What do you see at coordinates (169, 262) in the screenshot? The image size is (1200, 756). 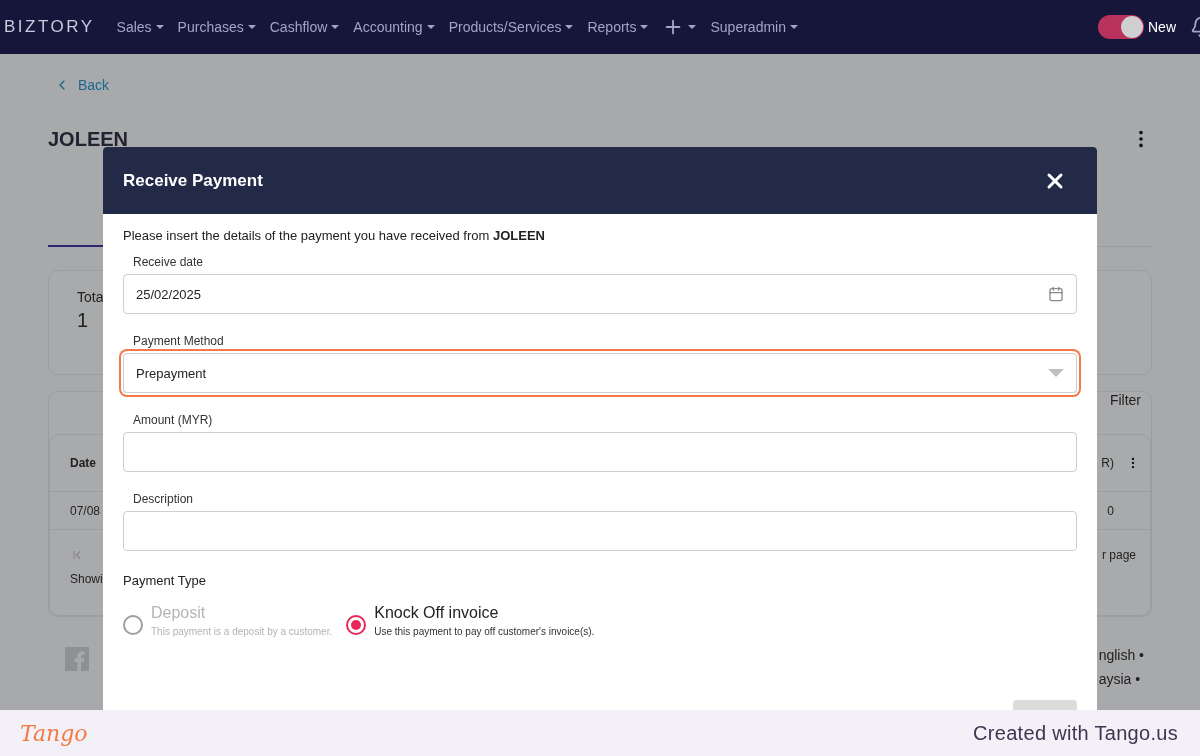 I see `field-label: Receive date` at bounding box center [169, 262].